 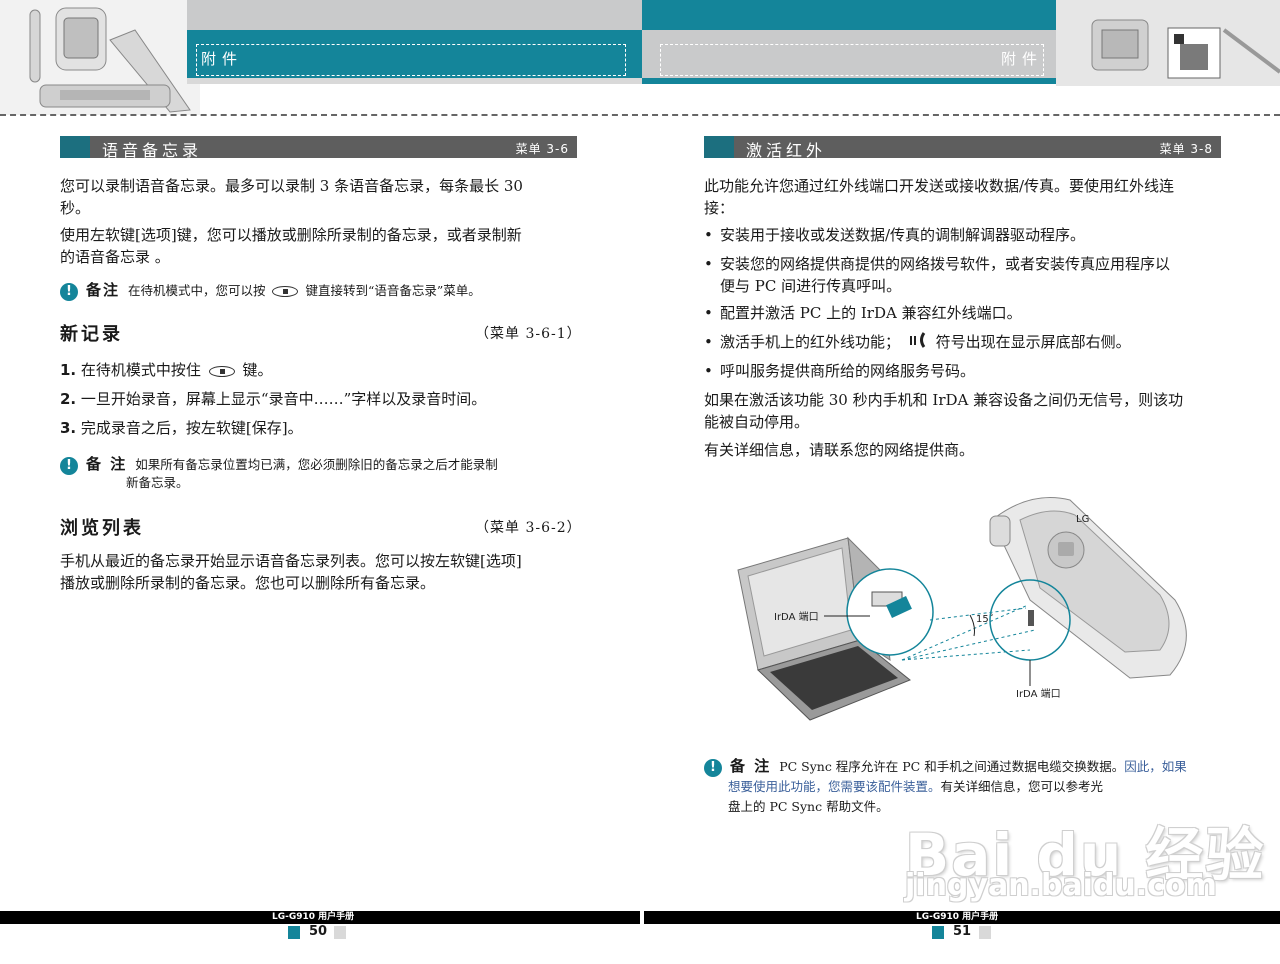 I want to click on header-dashed-frame-right, so click(x=852, y=60).